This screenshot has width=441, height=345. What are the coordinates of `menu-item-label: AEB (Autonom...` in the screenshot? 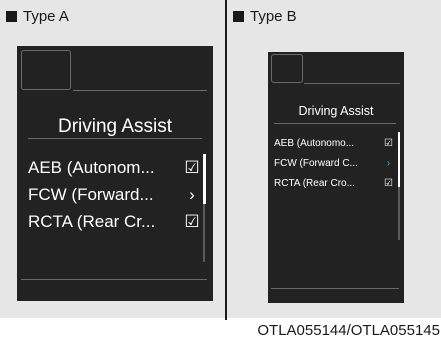 It's located at (91, 167).